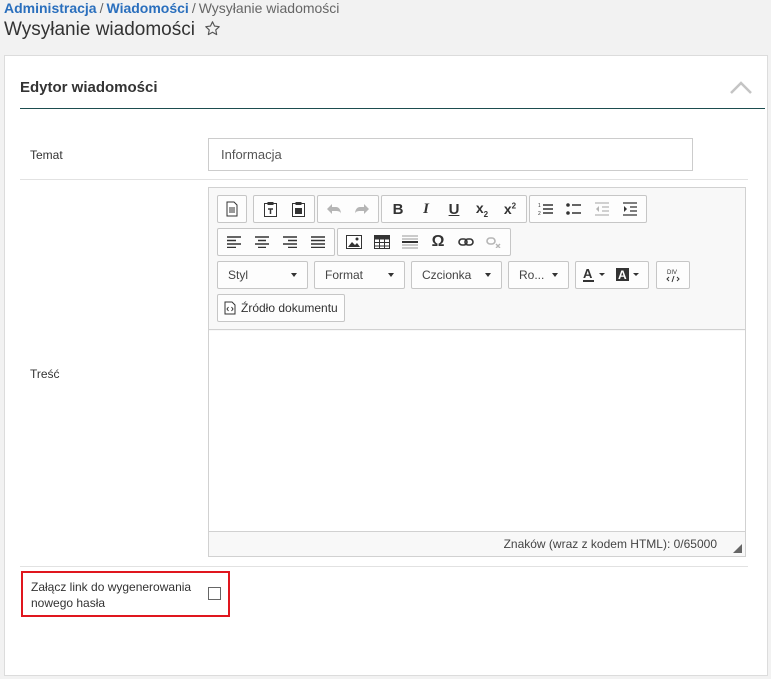 Image resolution: width=771 pixels, height=679 pixels. I want to click on breadcrumb-link-wiadomosci: Wiadomości, so click(147, 8).